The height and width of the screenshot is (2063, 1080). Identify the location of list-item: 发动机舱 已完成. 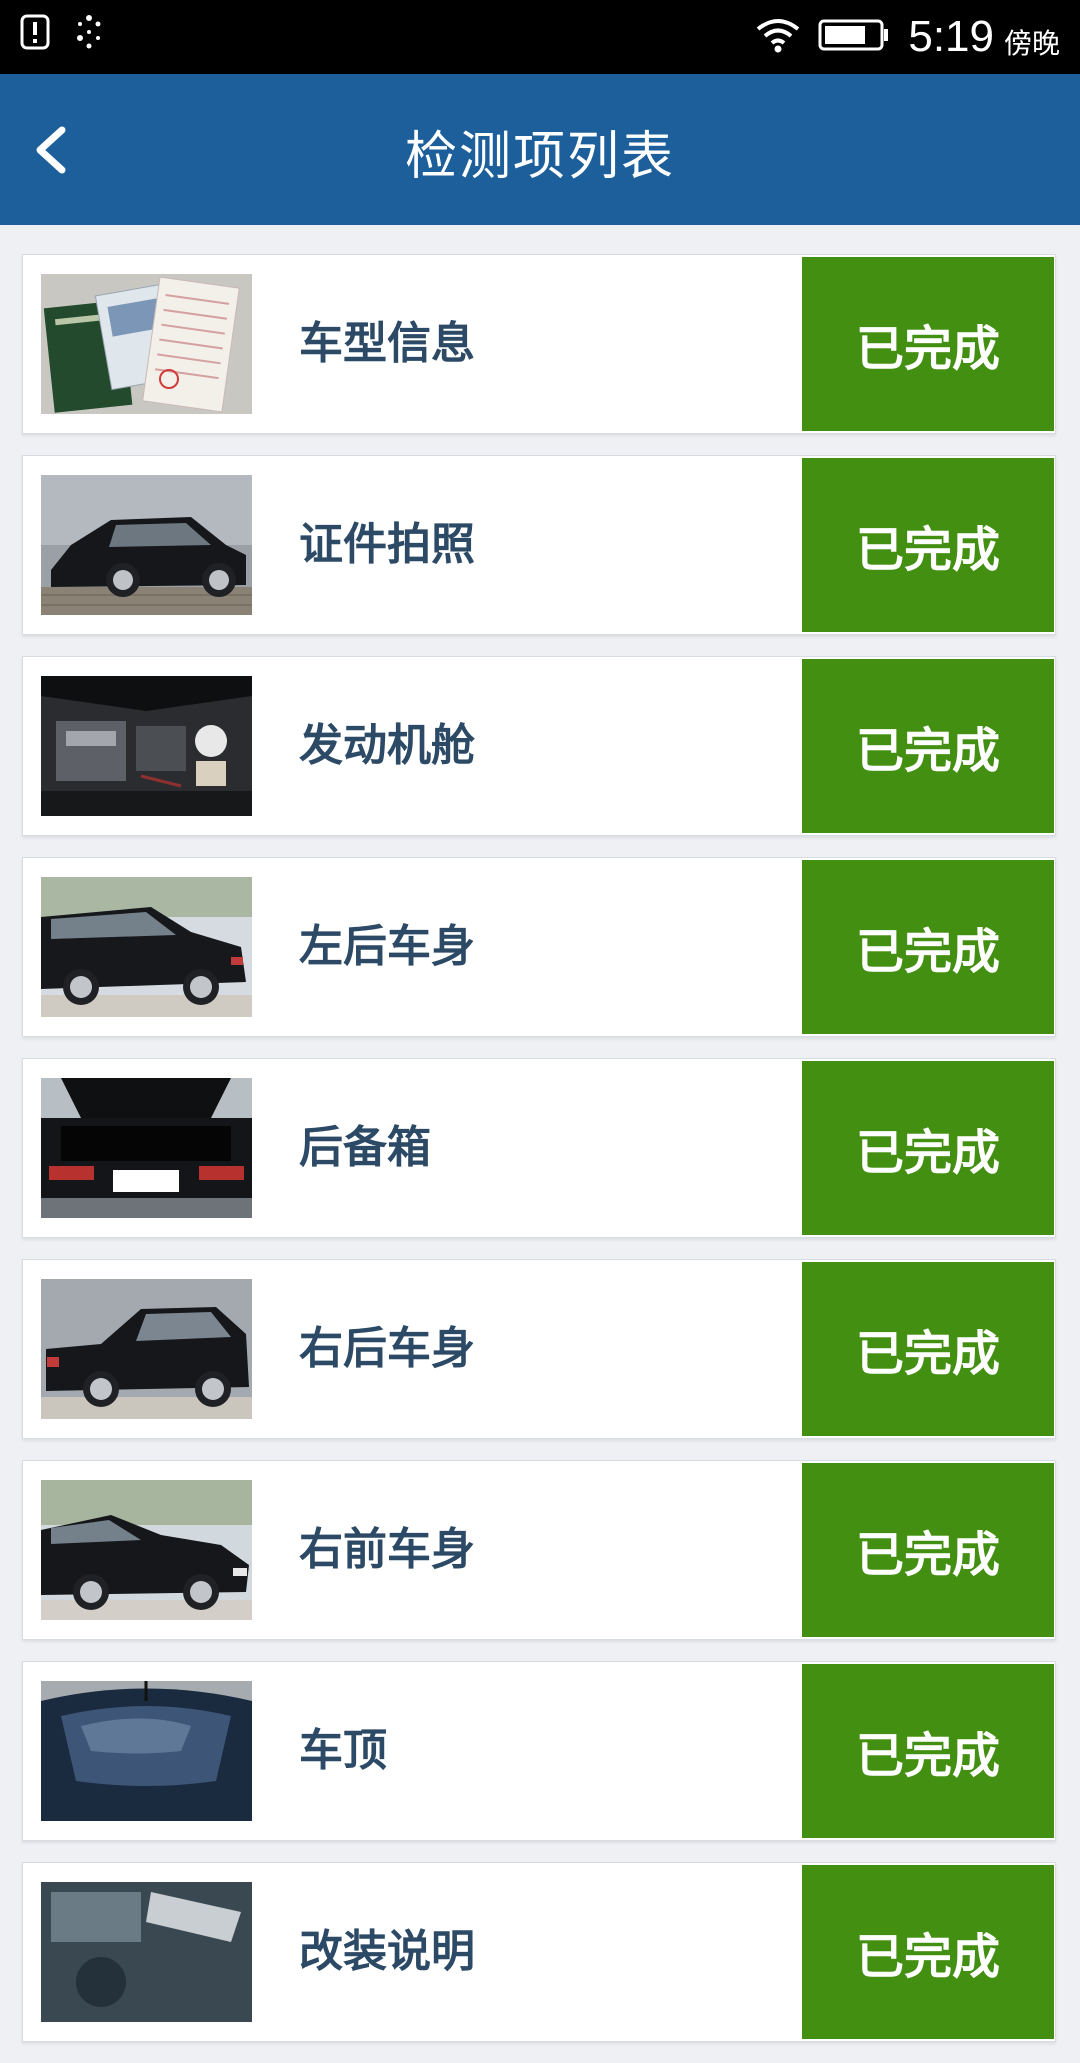
(539, 746).